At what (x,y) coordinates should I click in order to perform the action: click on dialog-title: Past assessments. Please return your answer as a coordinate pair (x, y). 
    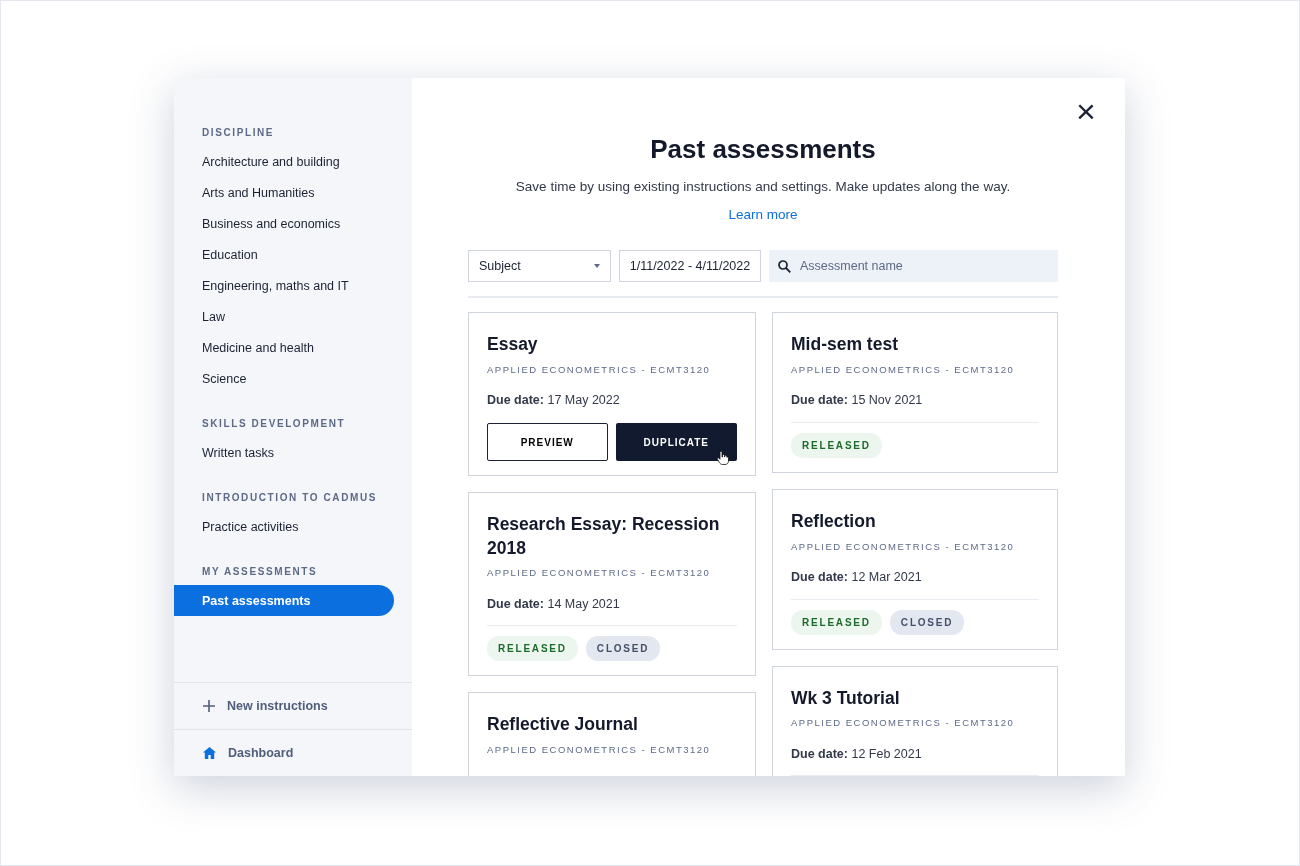
    Looking at the image, I should click on (763, 150).